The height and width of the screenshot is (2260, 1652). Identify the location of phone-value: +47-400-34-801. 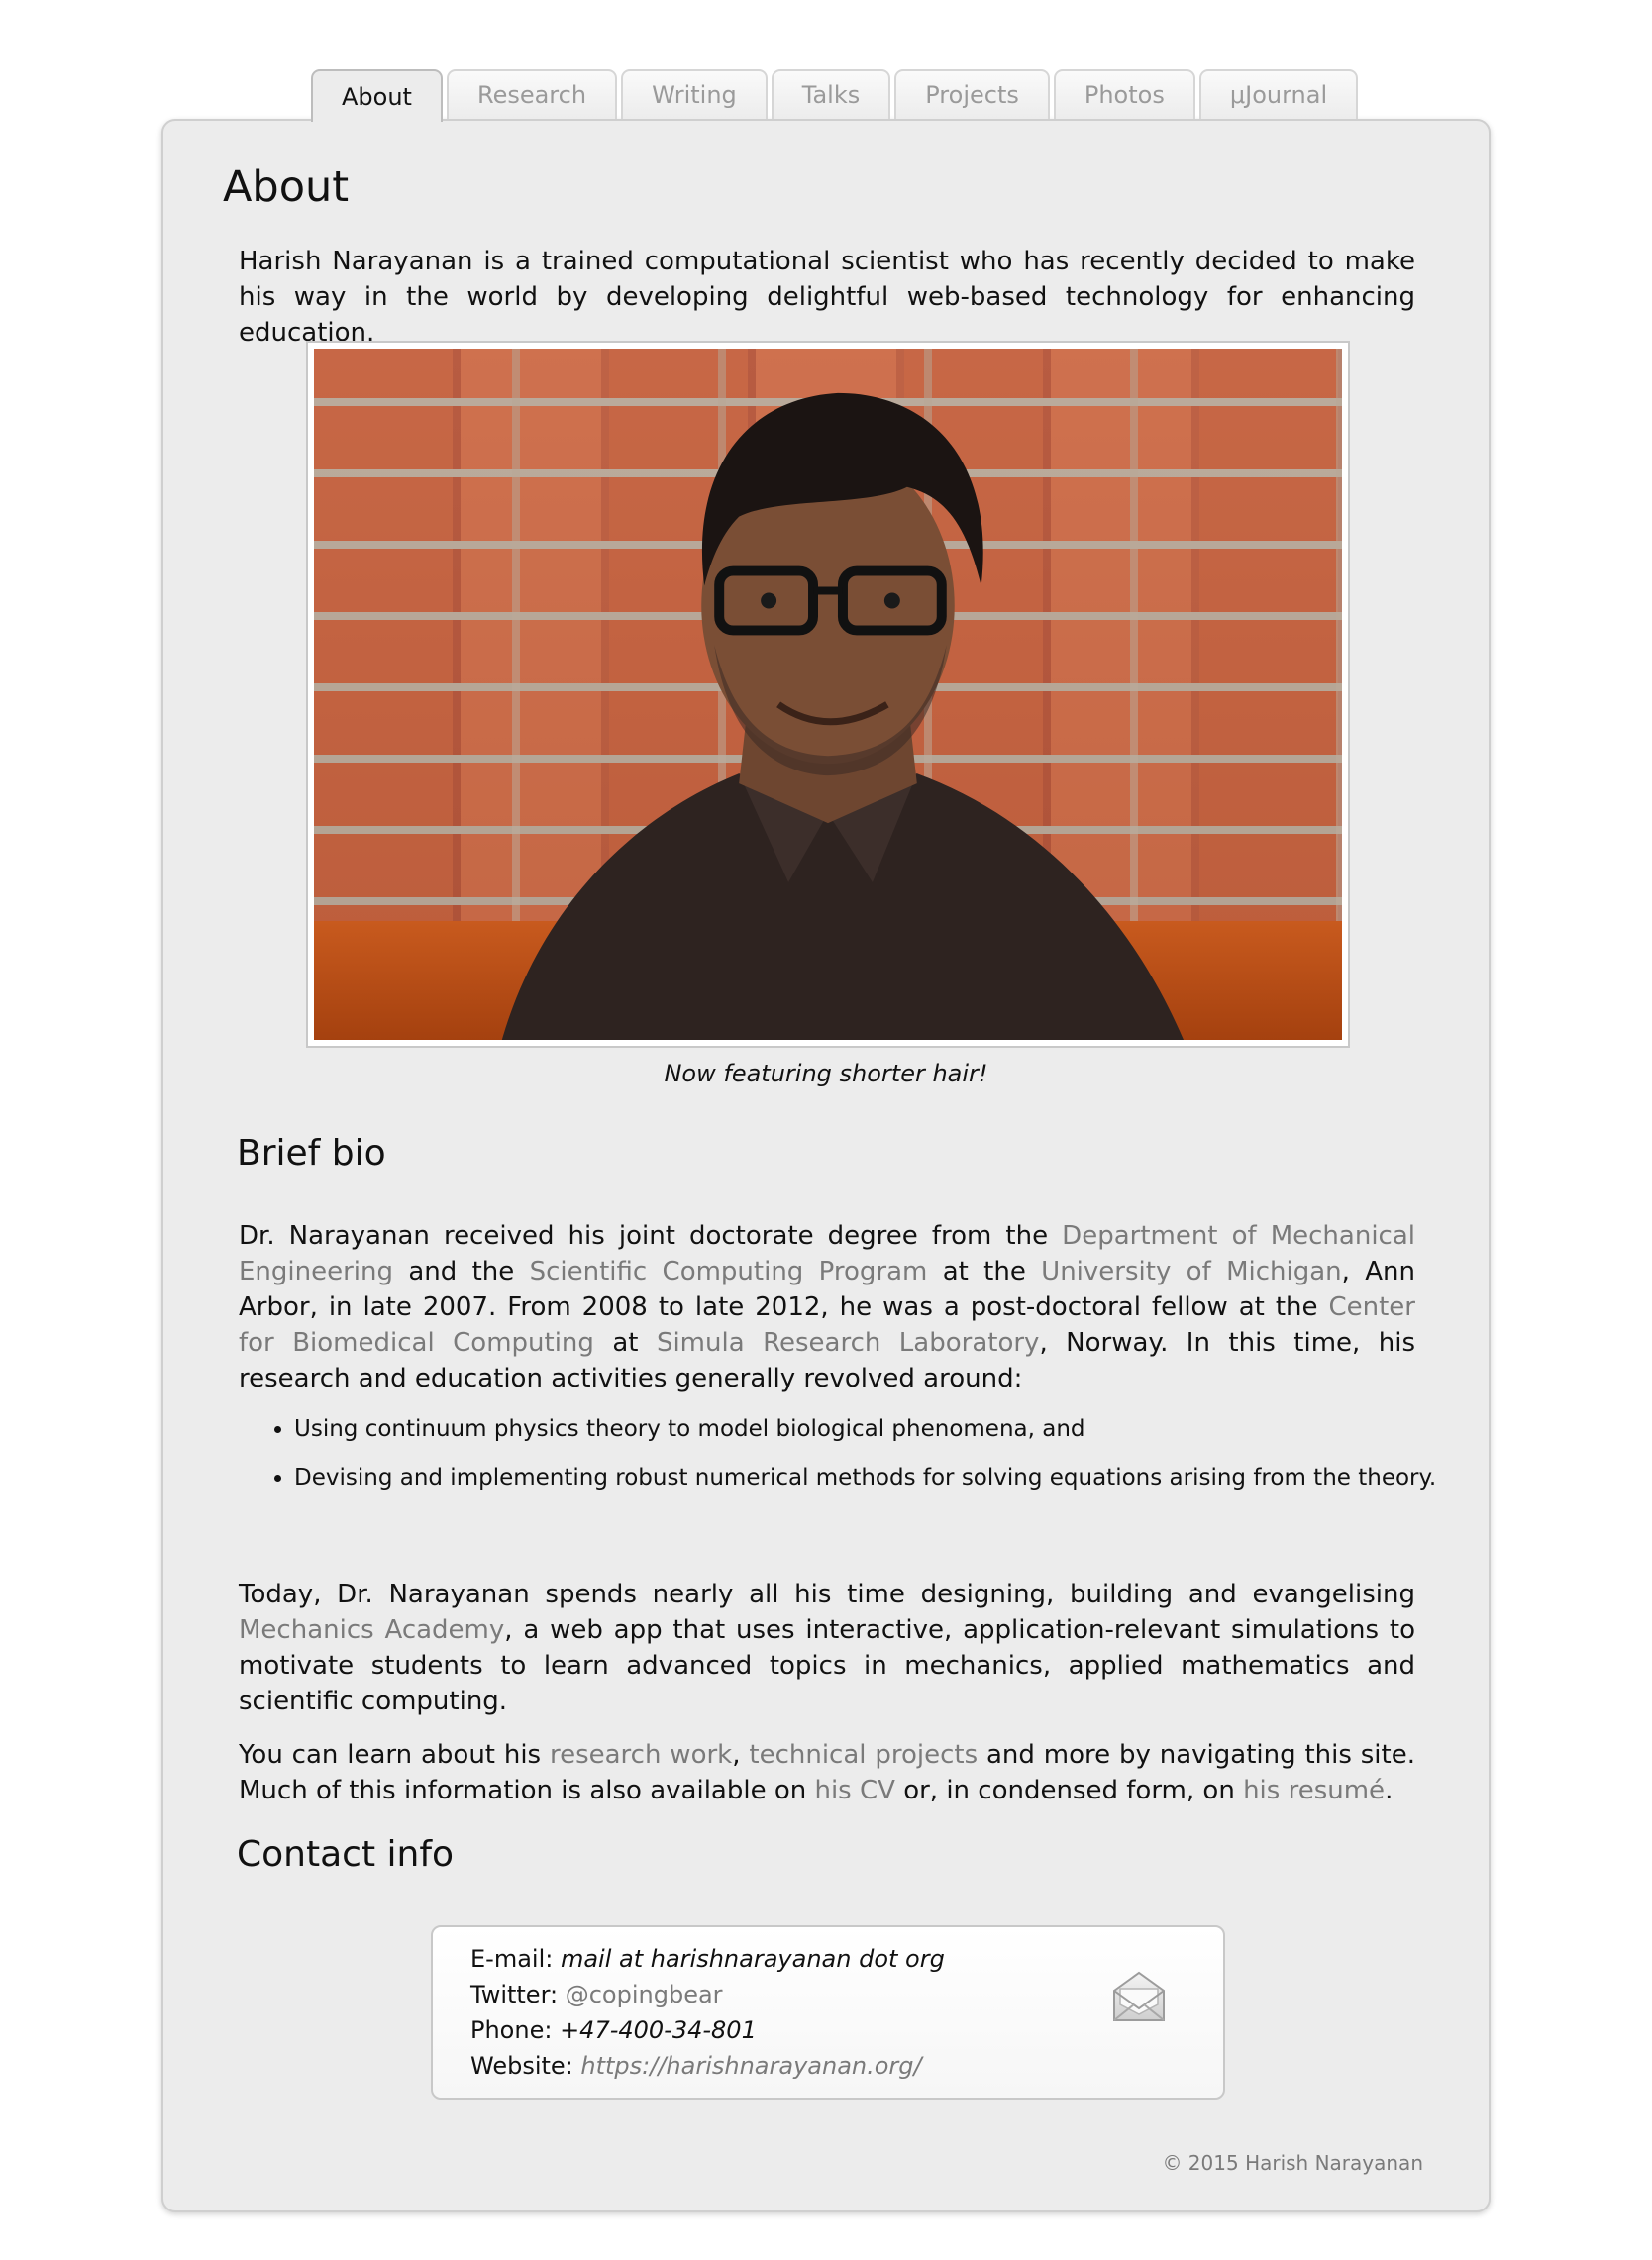
(659, 2030).